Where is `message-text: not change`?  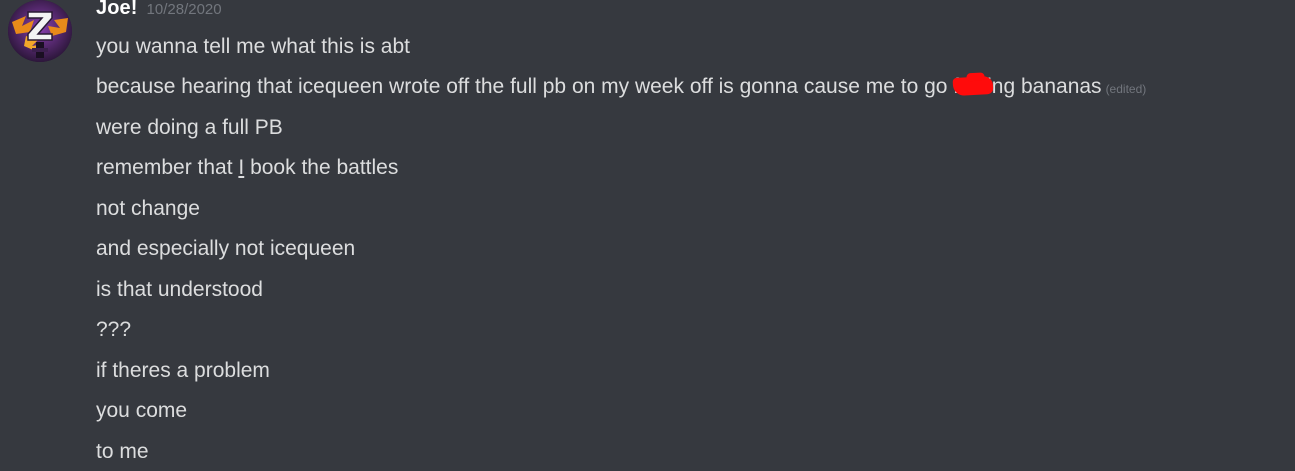 message-text: not change is located at coordinates (148, 208).